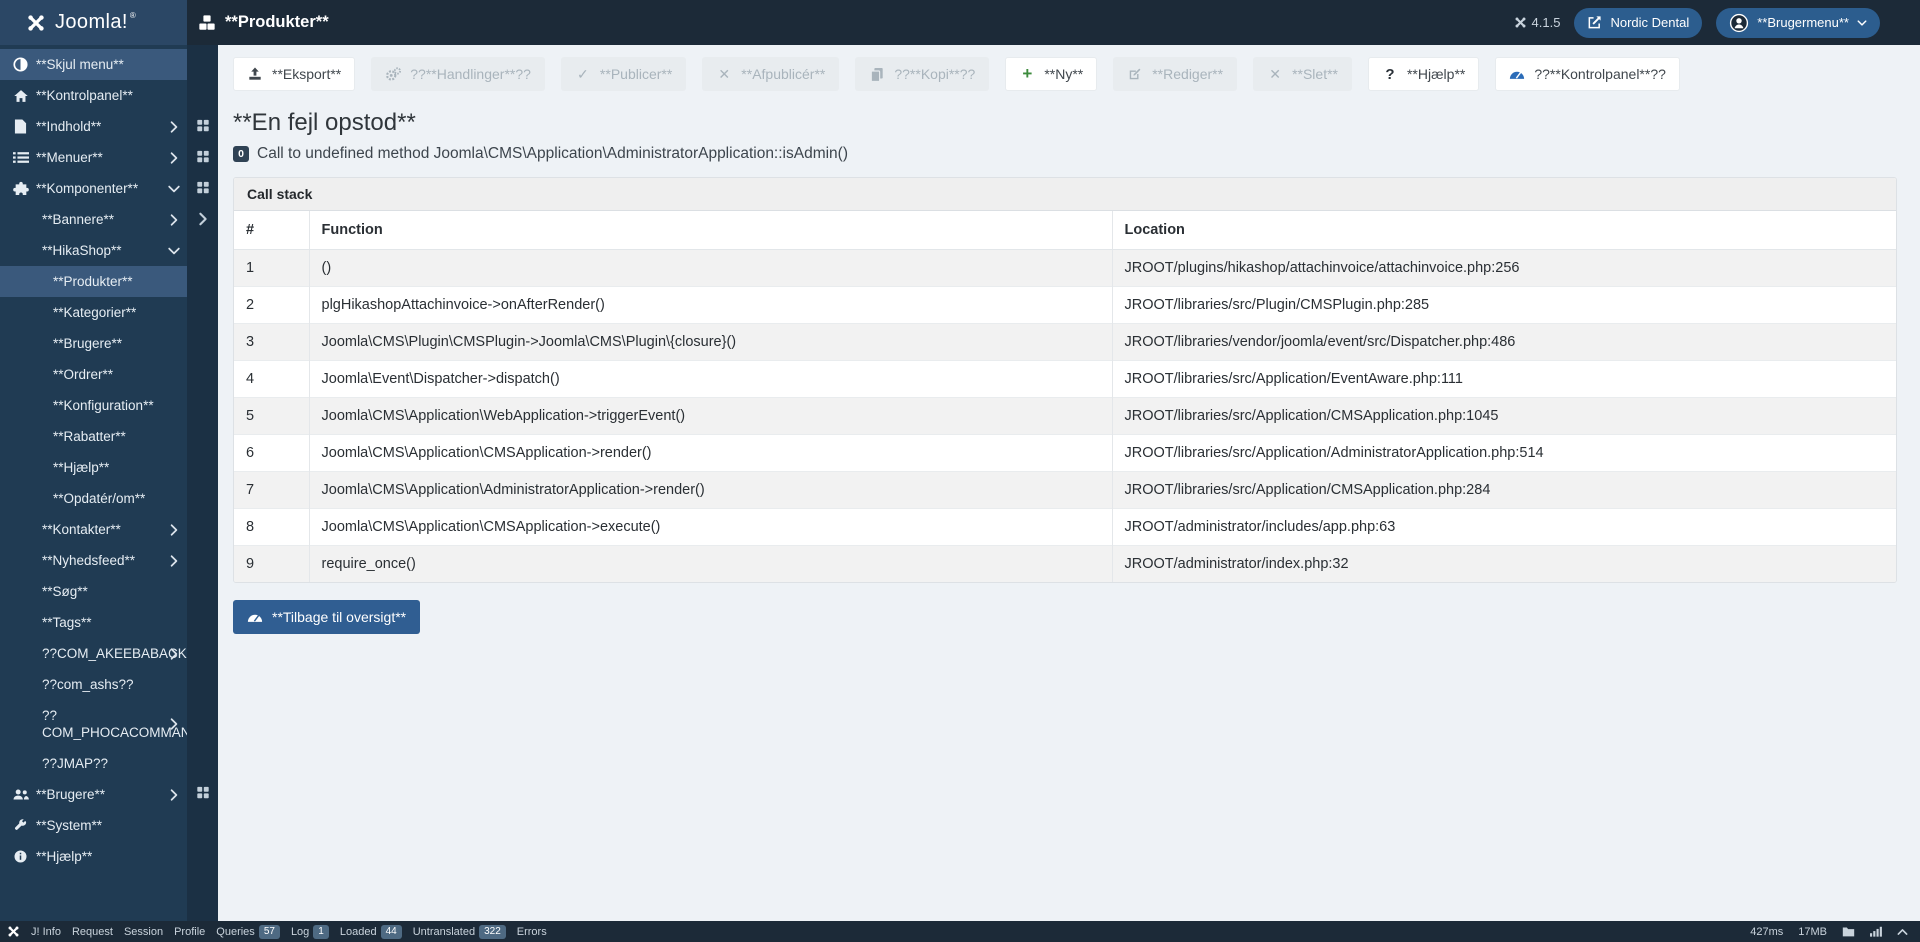 This screenshot has height=942, width=1920. I want to click on new-button: + **Ny**, so click(1051, 74).